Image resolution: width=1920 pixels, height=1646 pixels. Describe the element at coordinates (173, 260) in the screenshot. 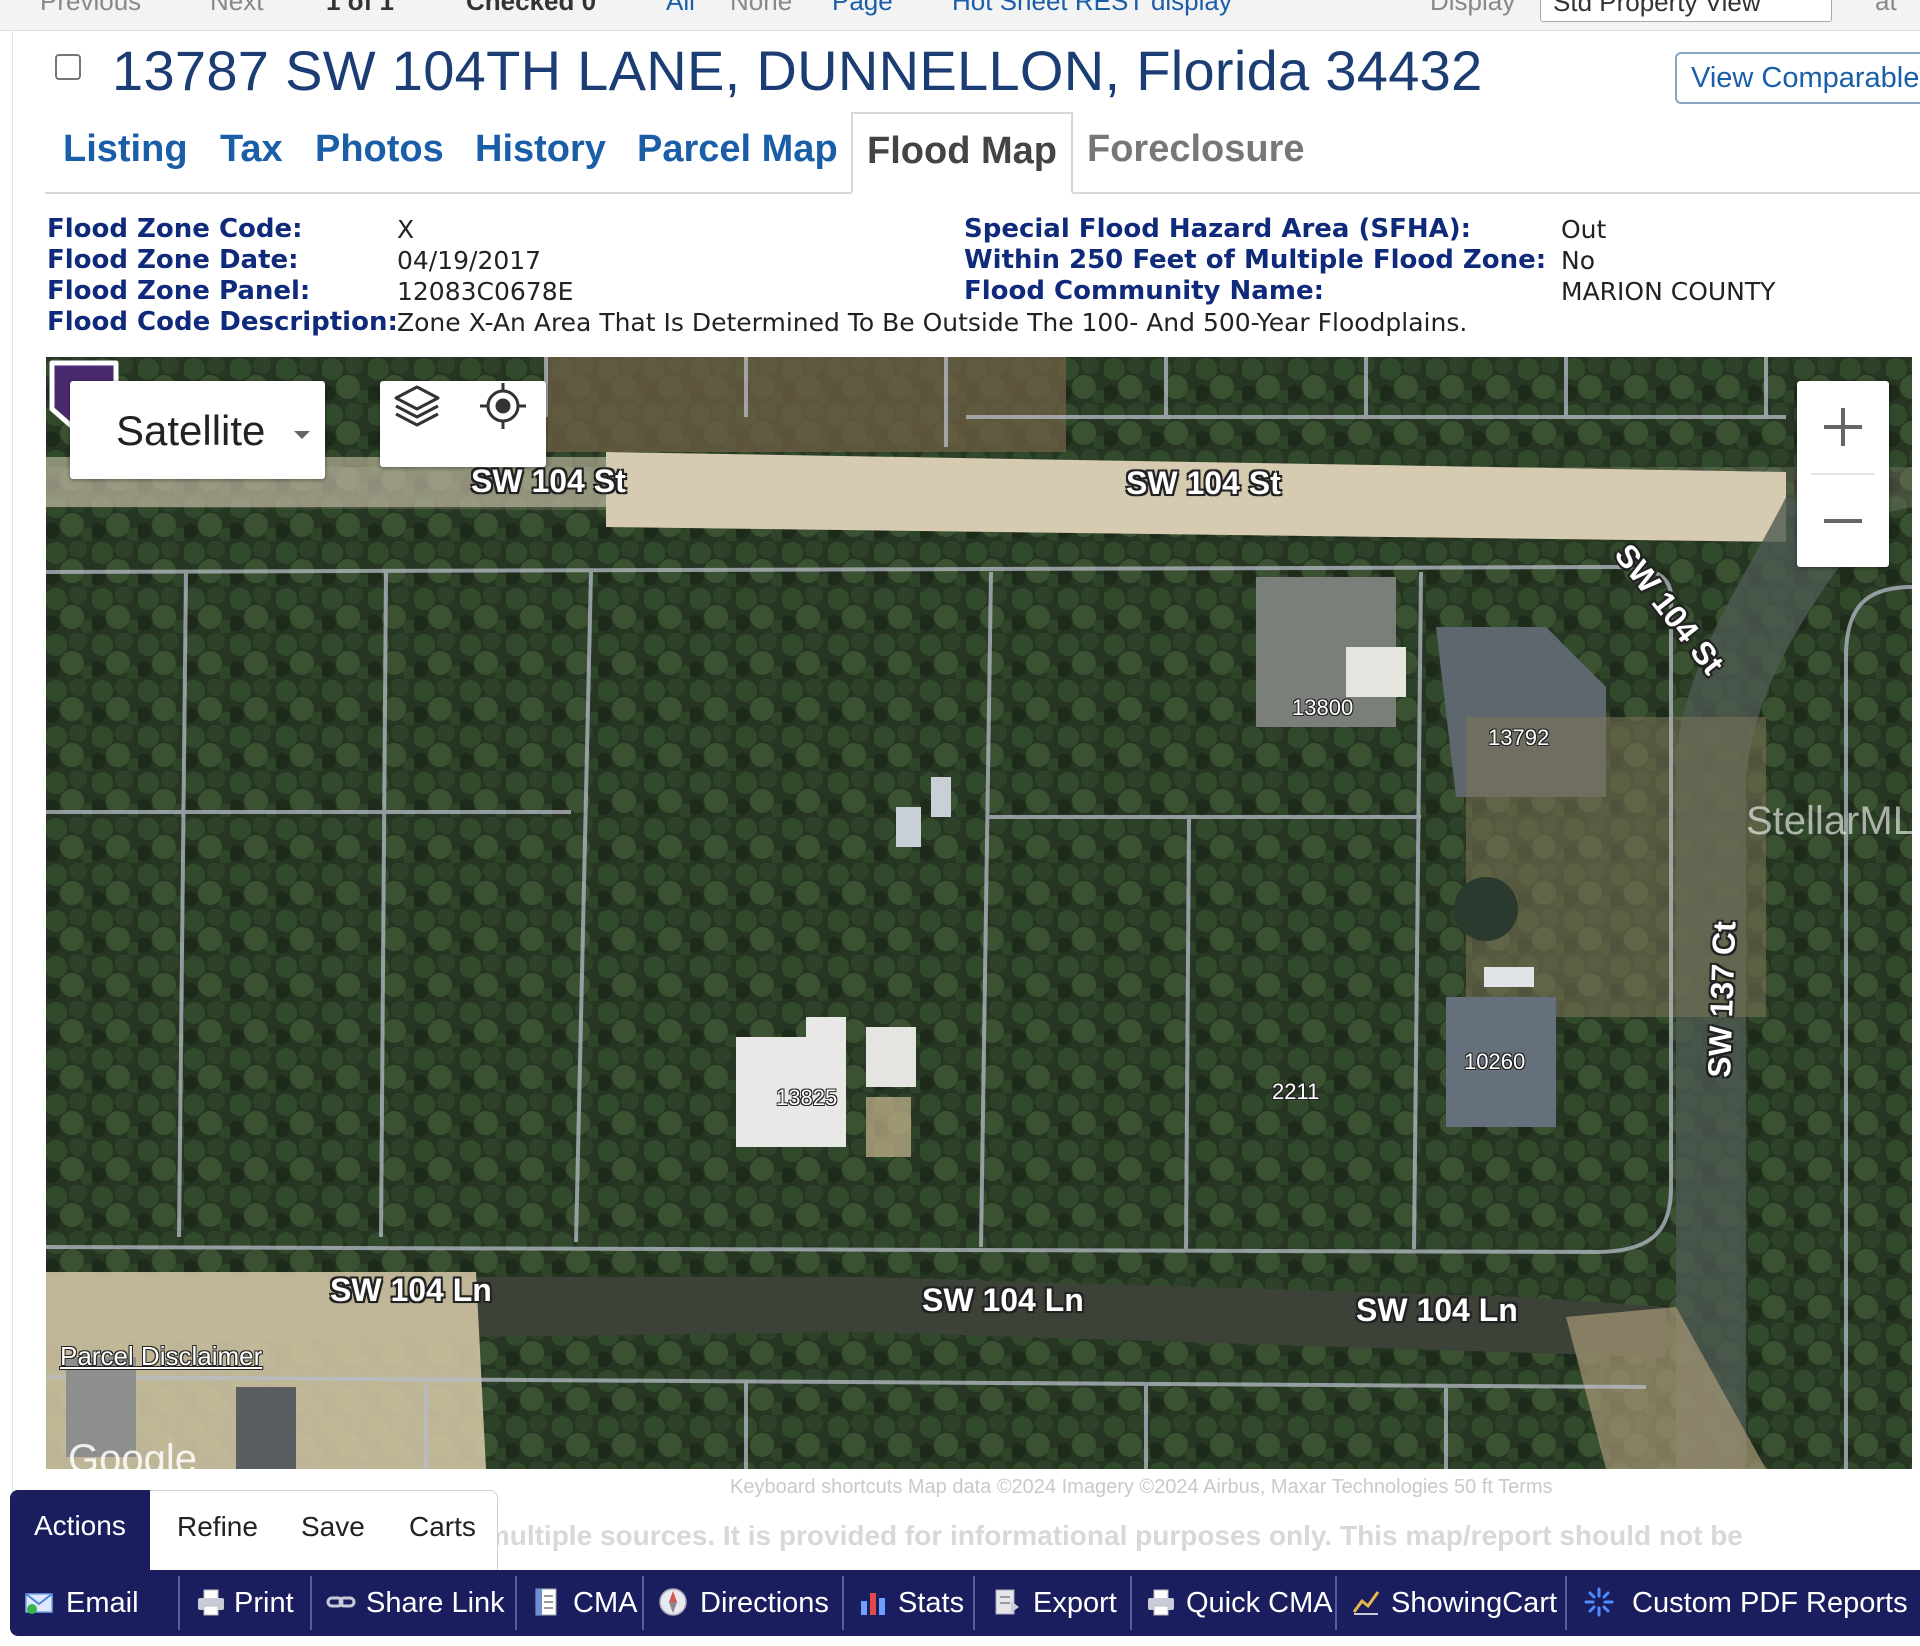

I see `flood-zone-date-label: Flood Zone Date:` at that location.